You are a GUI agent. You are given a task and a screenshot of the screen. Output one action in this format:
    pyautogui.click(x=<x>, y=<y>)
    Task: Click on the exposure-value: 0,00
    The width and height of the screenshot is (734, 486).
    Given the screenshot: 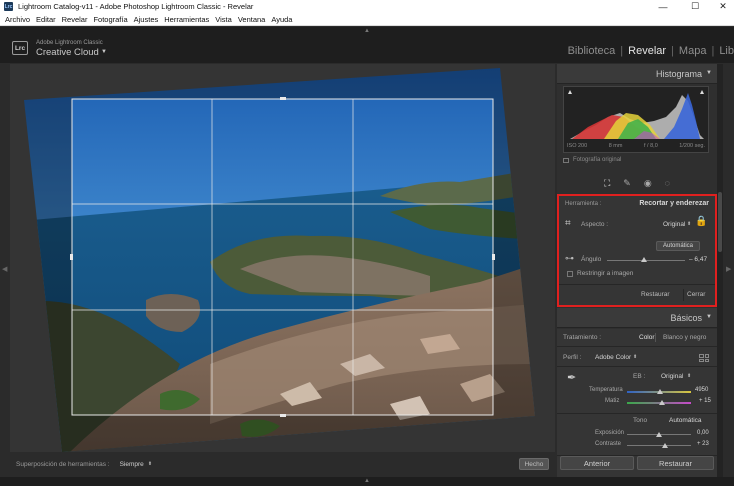 What is the action you would take?
    pyautogui.click(x=703, y=433)
    